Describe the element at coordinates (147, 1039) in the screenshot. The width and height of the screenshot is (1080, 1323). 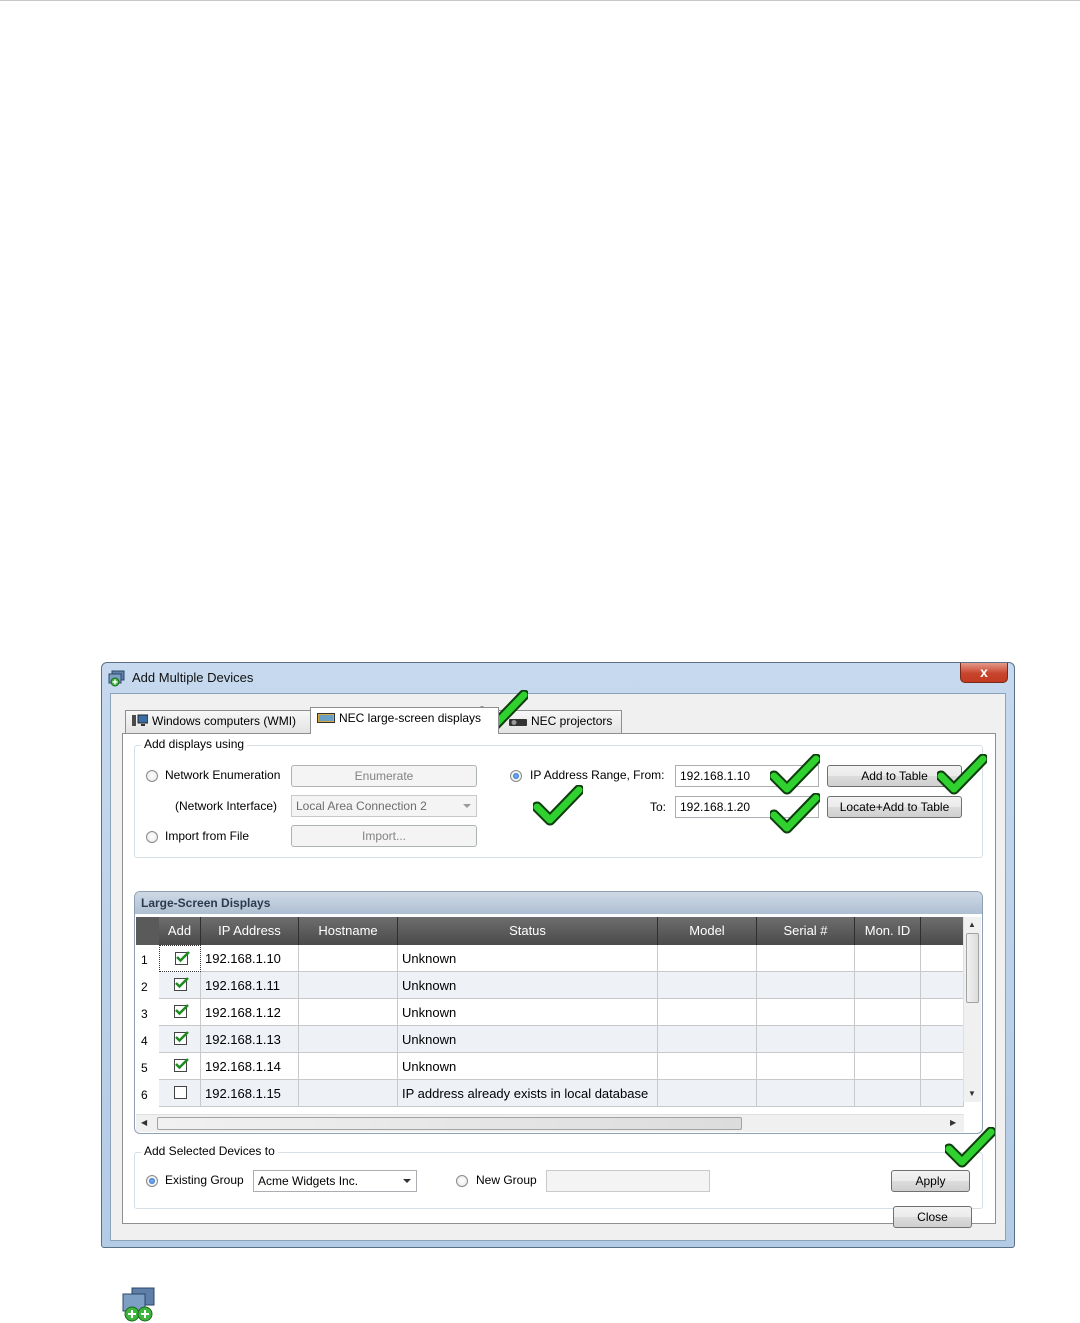
I see `row-number: 4` at that location.